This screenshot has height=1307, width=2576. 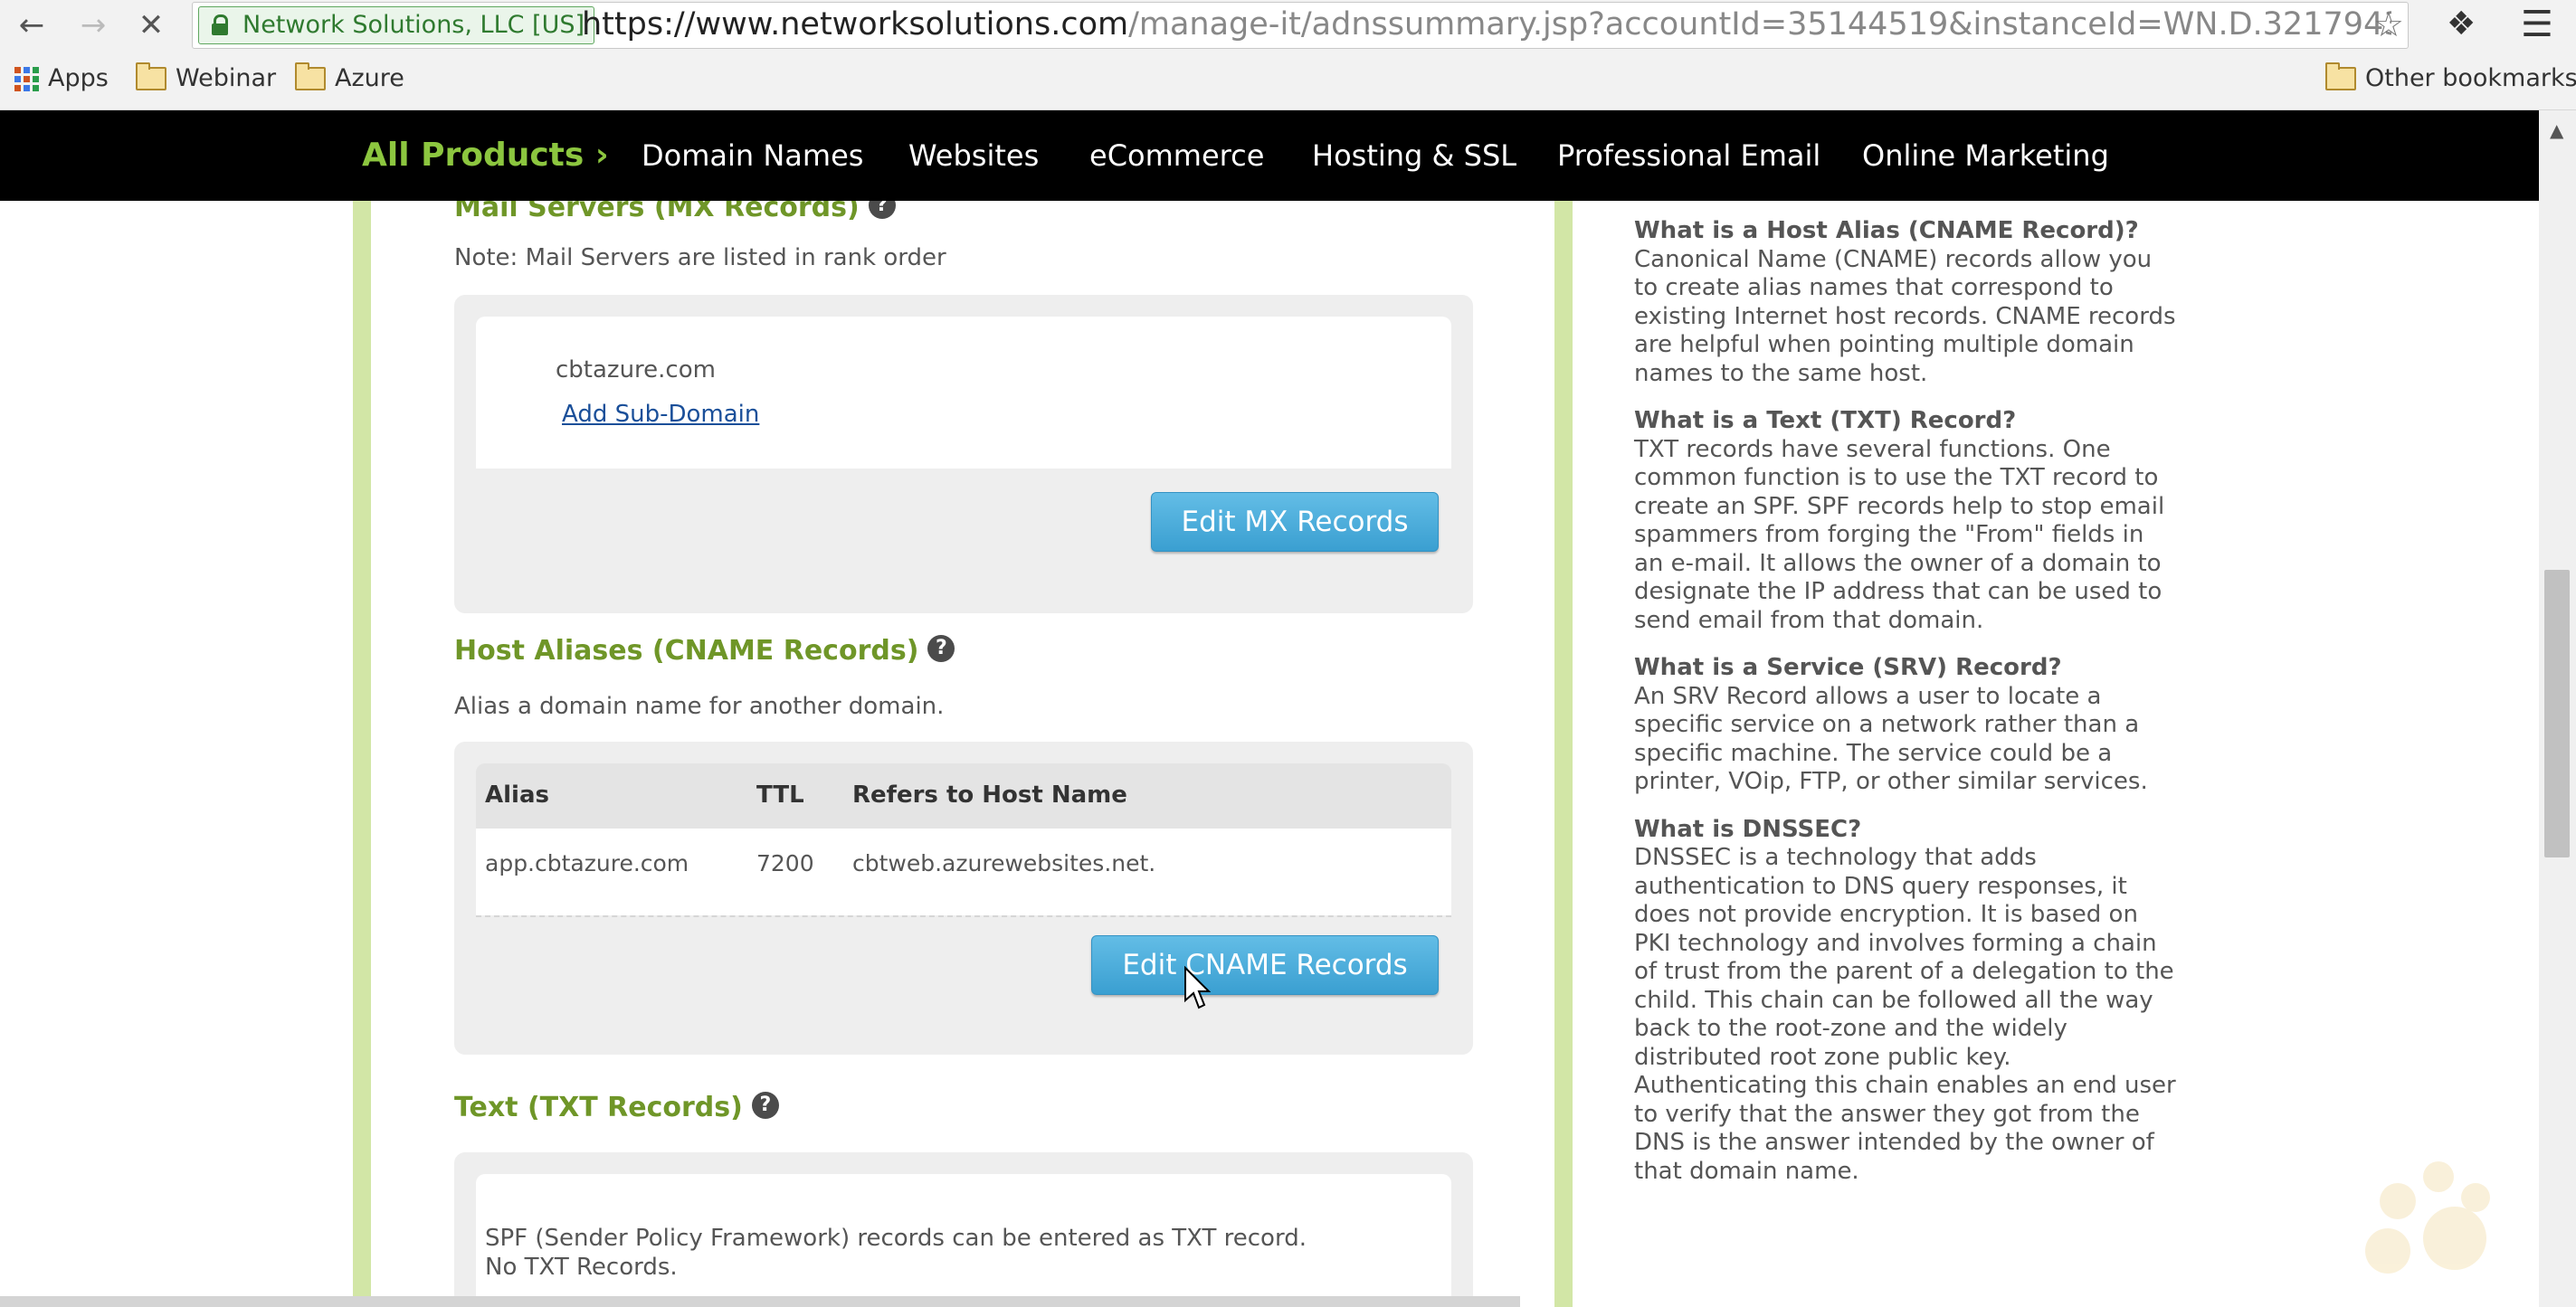 What do you see at coordinates (1688, 155) in the screenshot?
I see `nav-professional-email: Professional Email` at bounding box center [1688, 155].